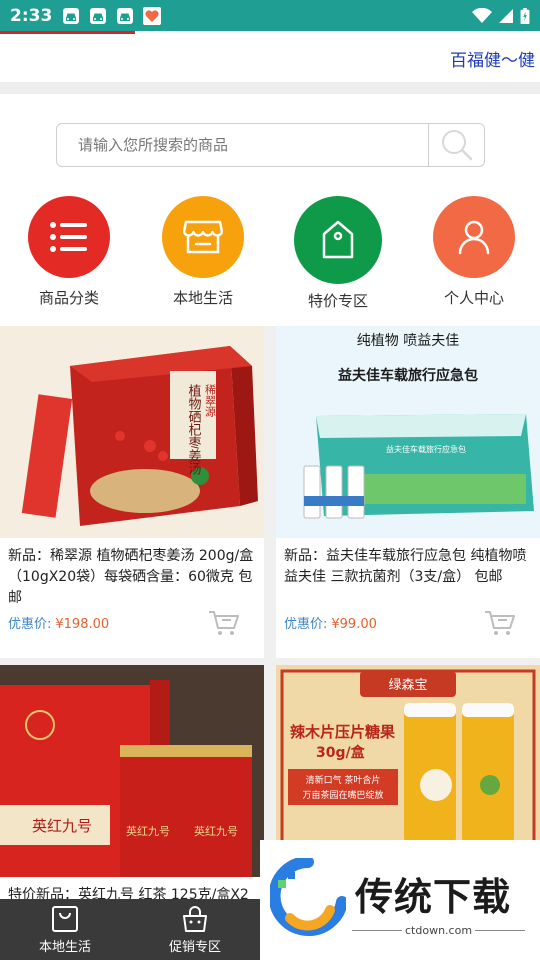  I want to click on nav-item-profile: 个人中心, so click(474, 252).